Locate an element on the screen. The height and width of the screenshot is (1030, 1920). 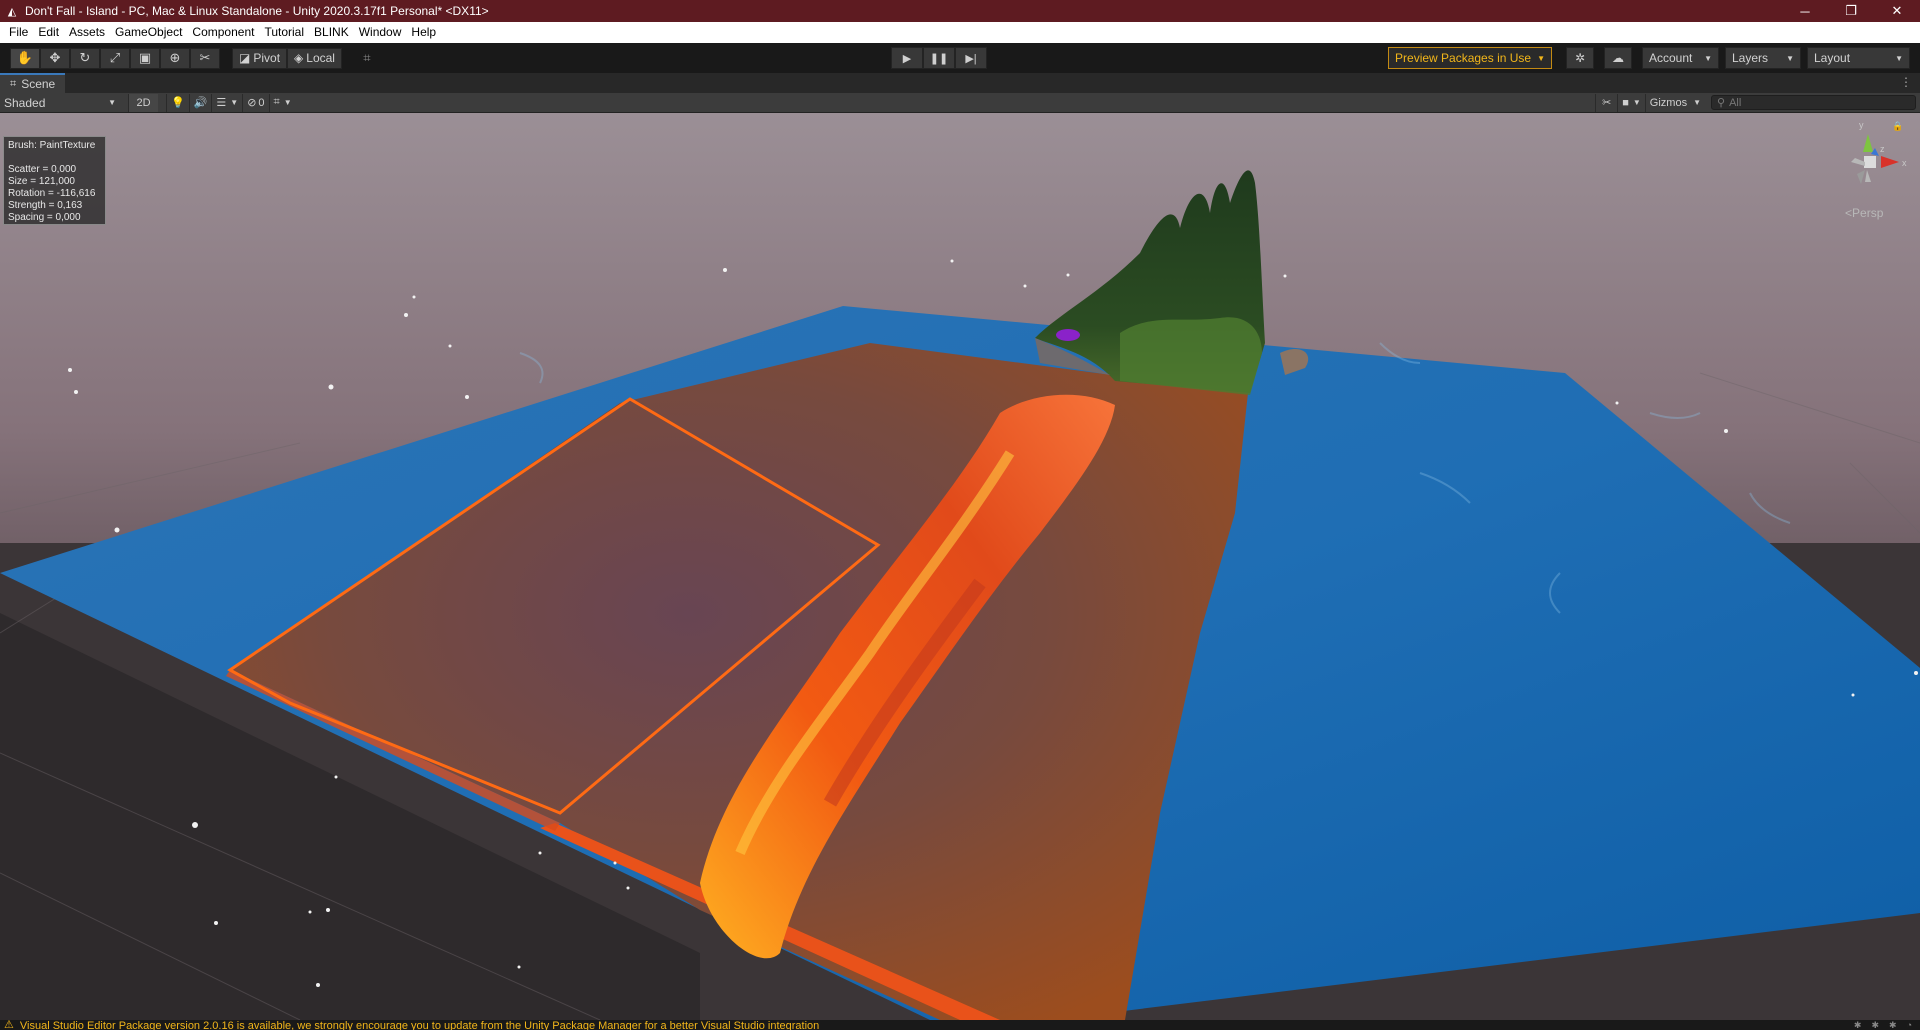
lighting-toggle: 💡 is located at coordinates (177, 102).